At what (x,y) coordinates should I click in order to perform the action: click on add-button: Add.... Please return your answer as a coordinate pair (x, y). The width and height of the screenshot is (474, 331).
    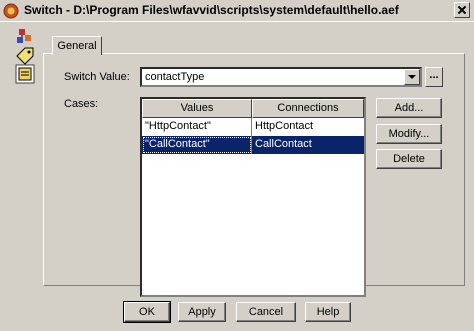
    Looking at the image, I should click on (409, 108).